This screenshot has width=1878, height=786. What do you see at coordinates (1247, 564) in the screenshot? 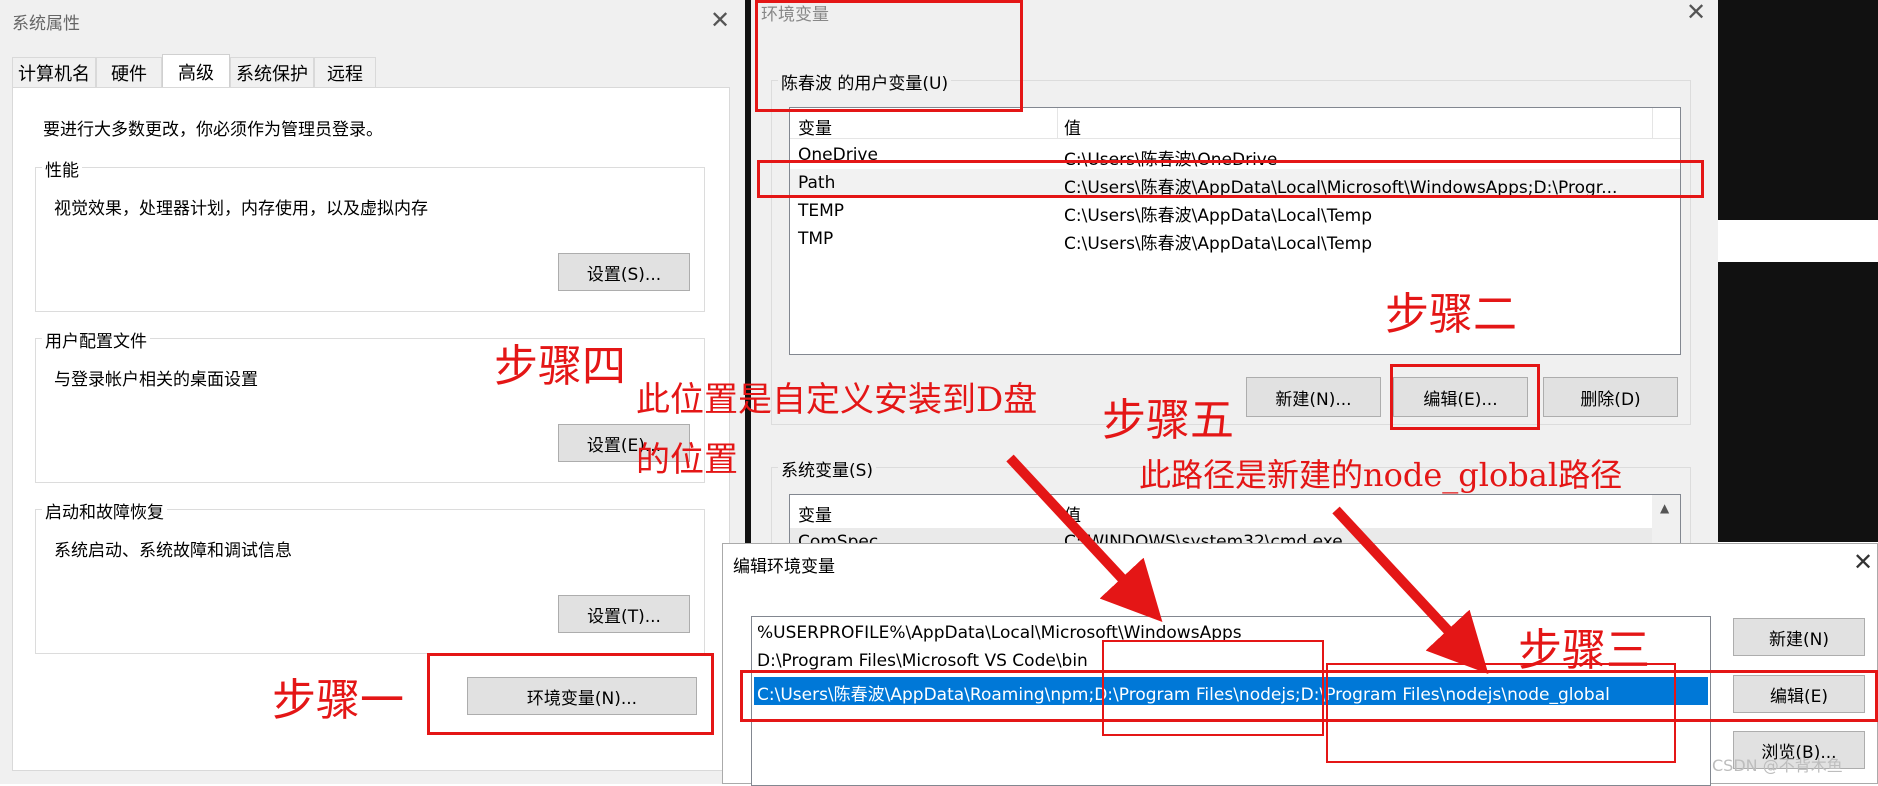
I see `annotation-arrows` at bounding box center [1247, 564].